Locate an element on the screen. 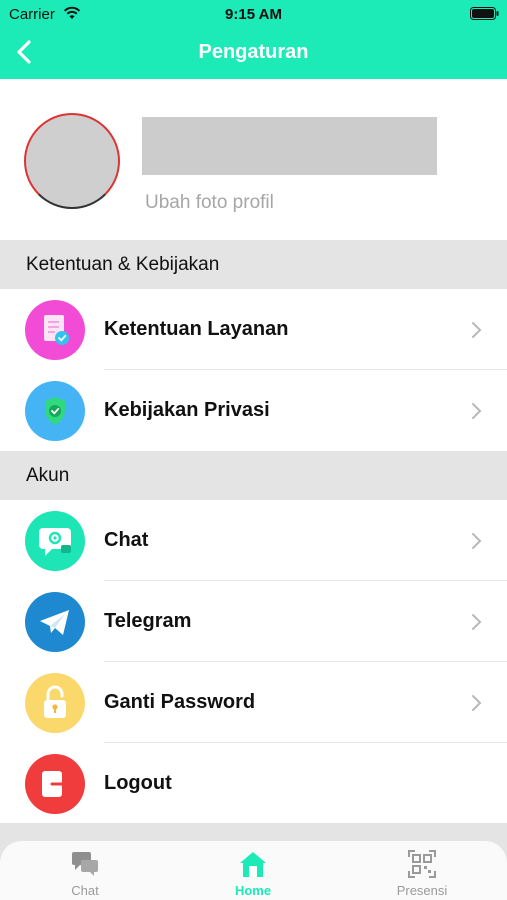  settings-item-terms: Ketentuan Layanan is located at coordinates (253, 329).